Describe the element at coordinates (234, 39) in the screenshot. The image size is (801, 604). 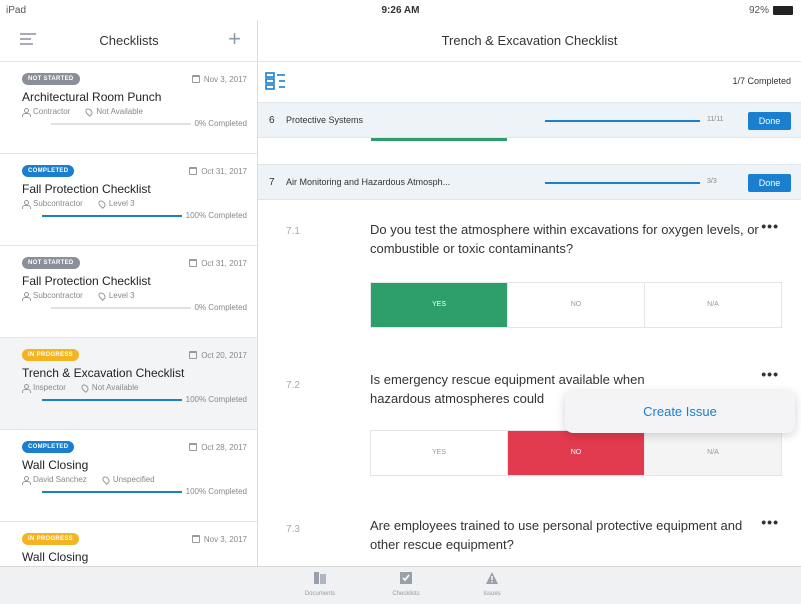
I see `add-checklist-button: +` at that location.